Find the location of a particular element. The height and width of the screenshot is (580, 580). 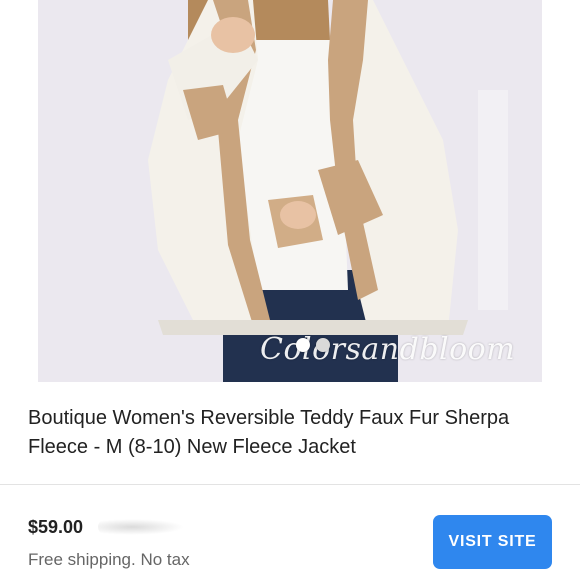

carousel-dot is located at coordinates (323, 345).